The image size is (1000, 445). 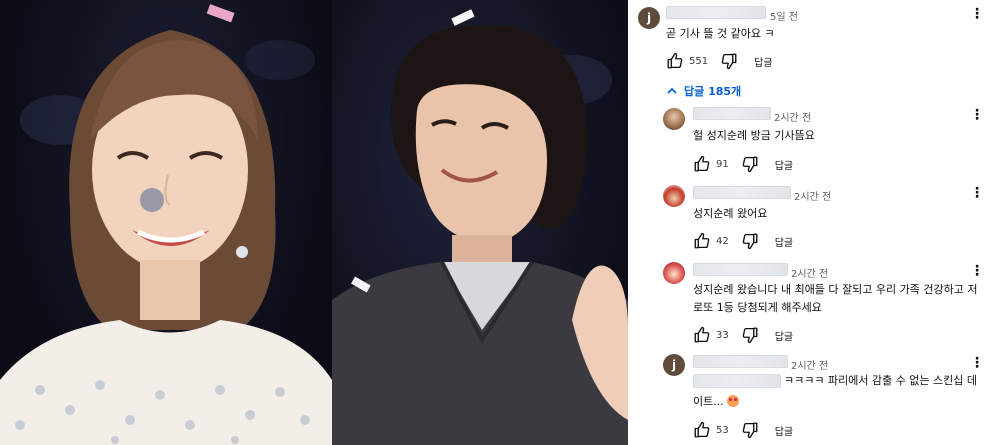 I want to click on like-count: 551, so click(x=699, y=61).